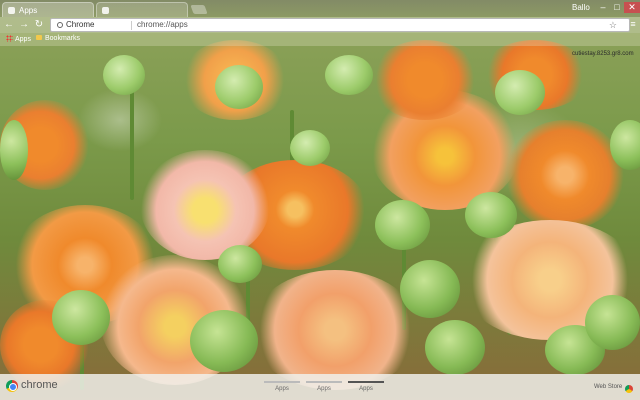  Describe the element at coordinates (617, 7) in the screenshot. I see `maximize-button: □` at that location.